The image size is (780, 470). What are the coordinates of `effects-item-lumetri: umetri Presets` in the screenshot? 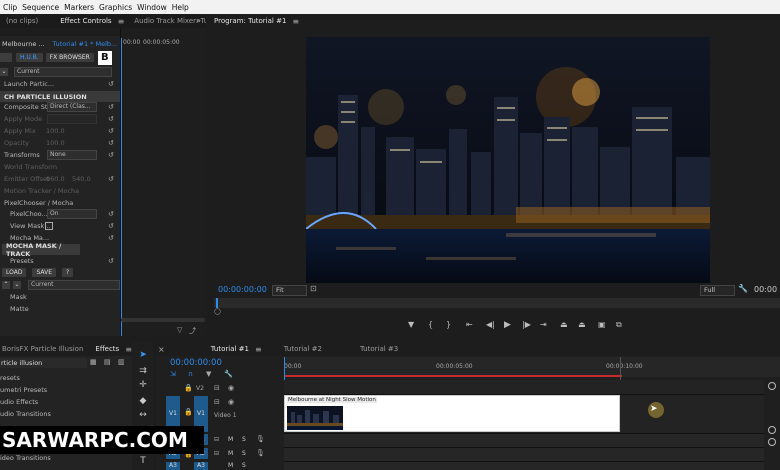 It's located at (23, 390).